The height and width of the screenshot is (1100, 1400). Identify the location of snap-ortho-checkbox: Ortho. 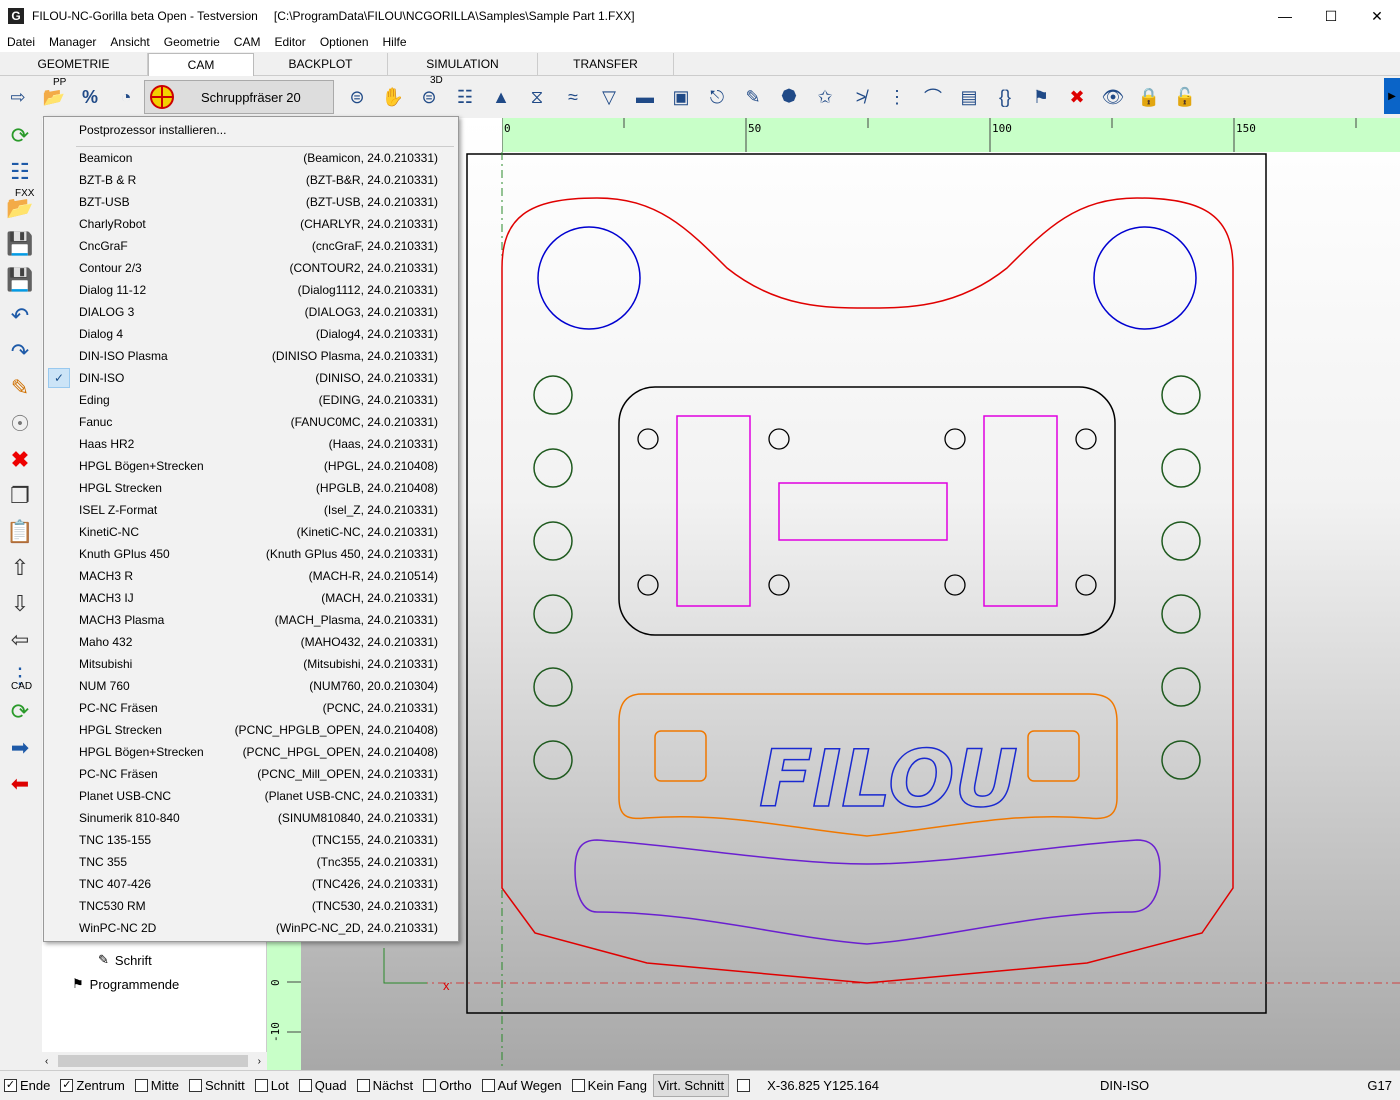
(447, 1085).